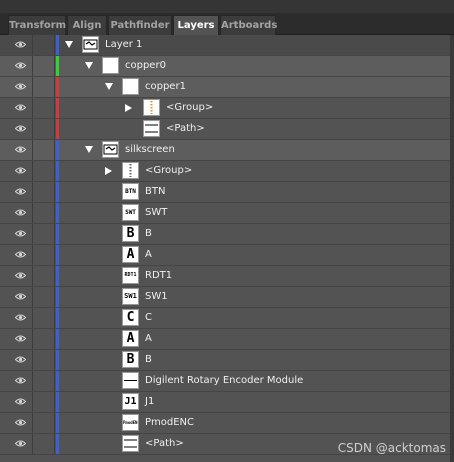 This screenshot has width=454, height=462. I want to click on layer-name: SW1, so click(156, 297).